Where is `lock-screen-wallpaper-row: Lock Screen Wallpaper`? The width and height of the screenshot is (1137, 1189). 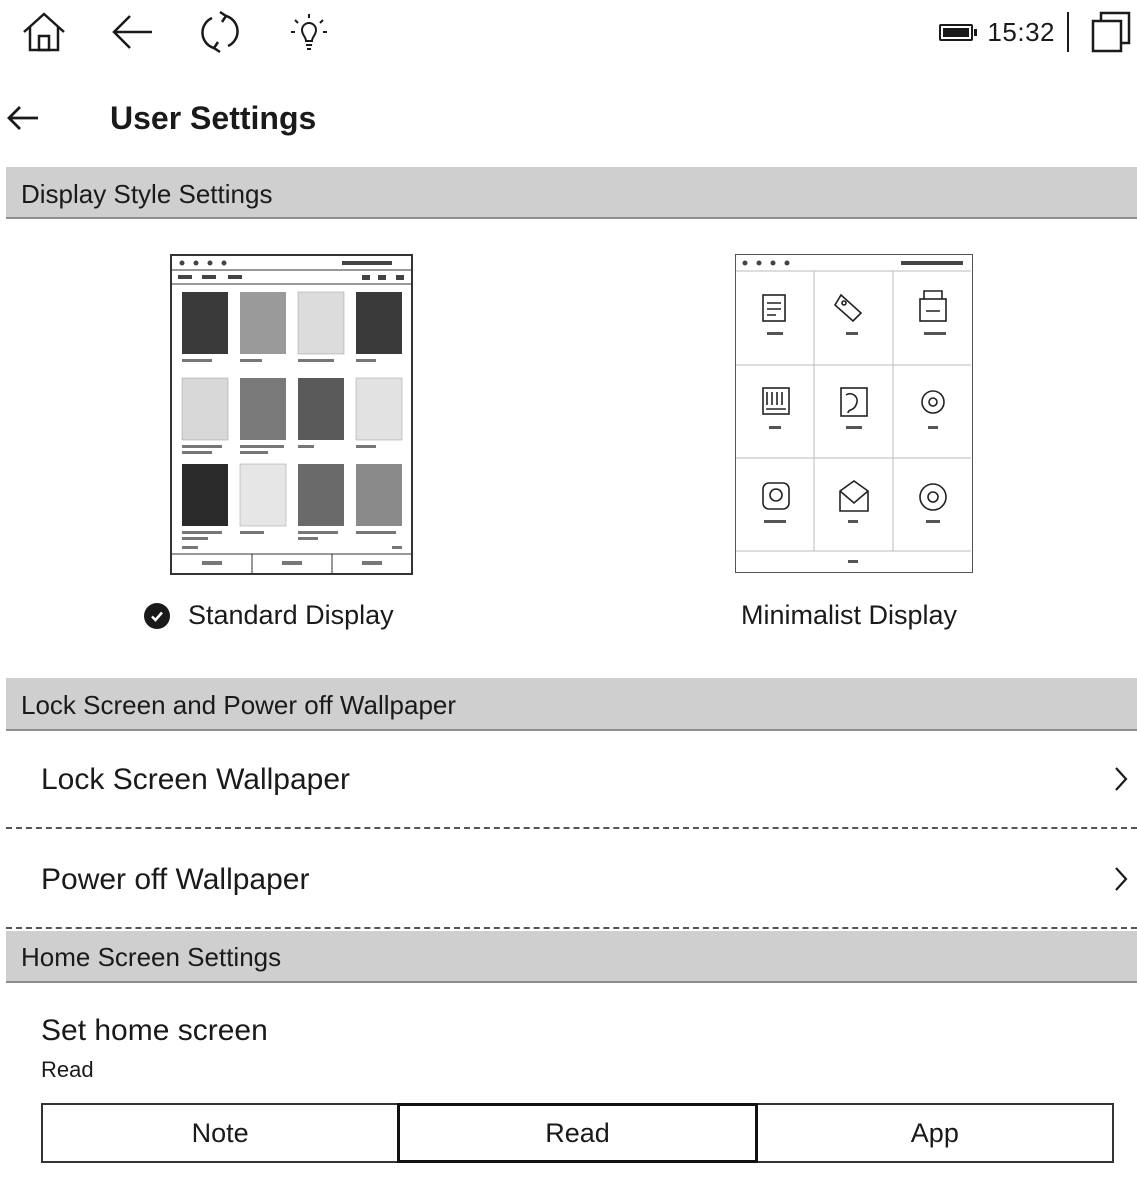
lock-screen-wallpaper-row: Lock Screen Wallpaper is located at coordinates (571, 779).